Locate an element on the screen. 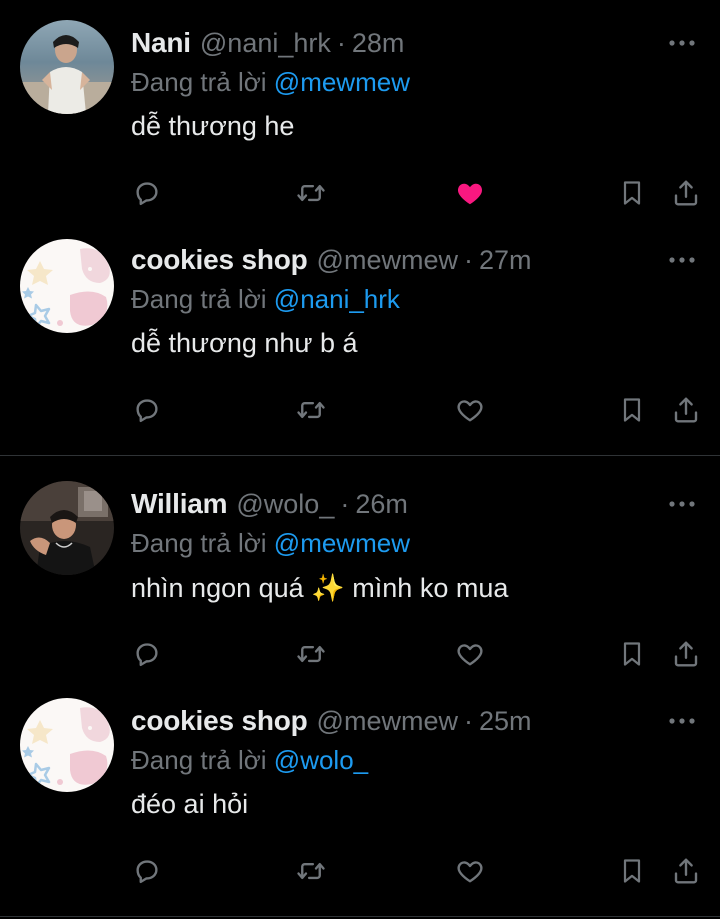 Image resolution: width=720 pixels, height=919 pixels. display-name: Nani is located at coordinates (161, 43).